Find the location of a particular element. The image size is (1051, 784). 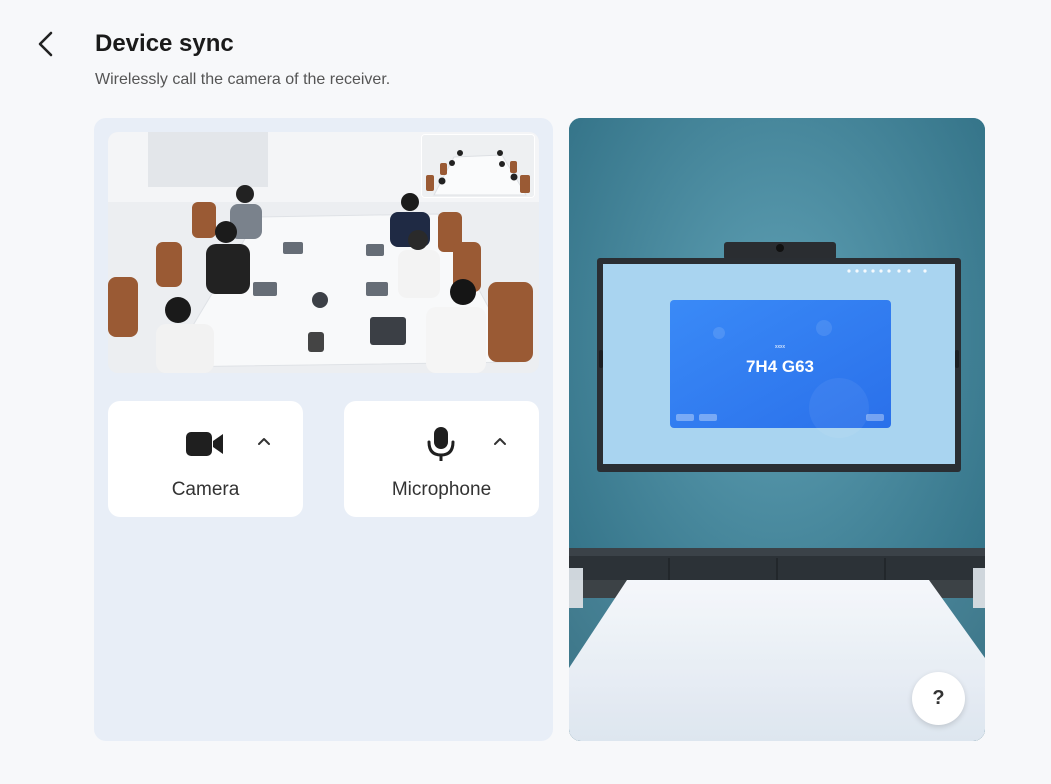

video-camera-icon is located at coordinates (205, 444).